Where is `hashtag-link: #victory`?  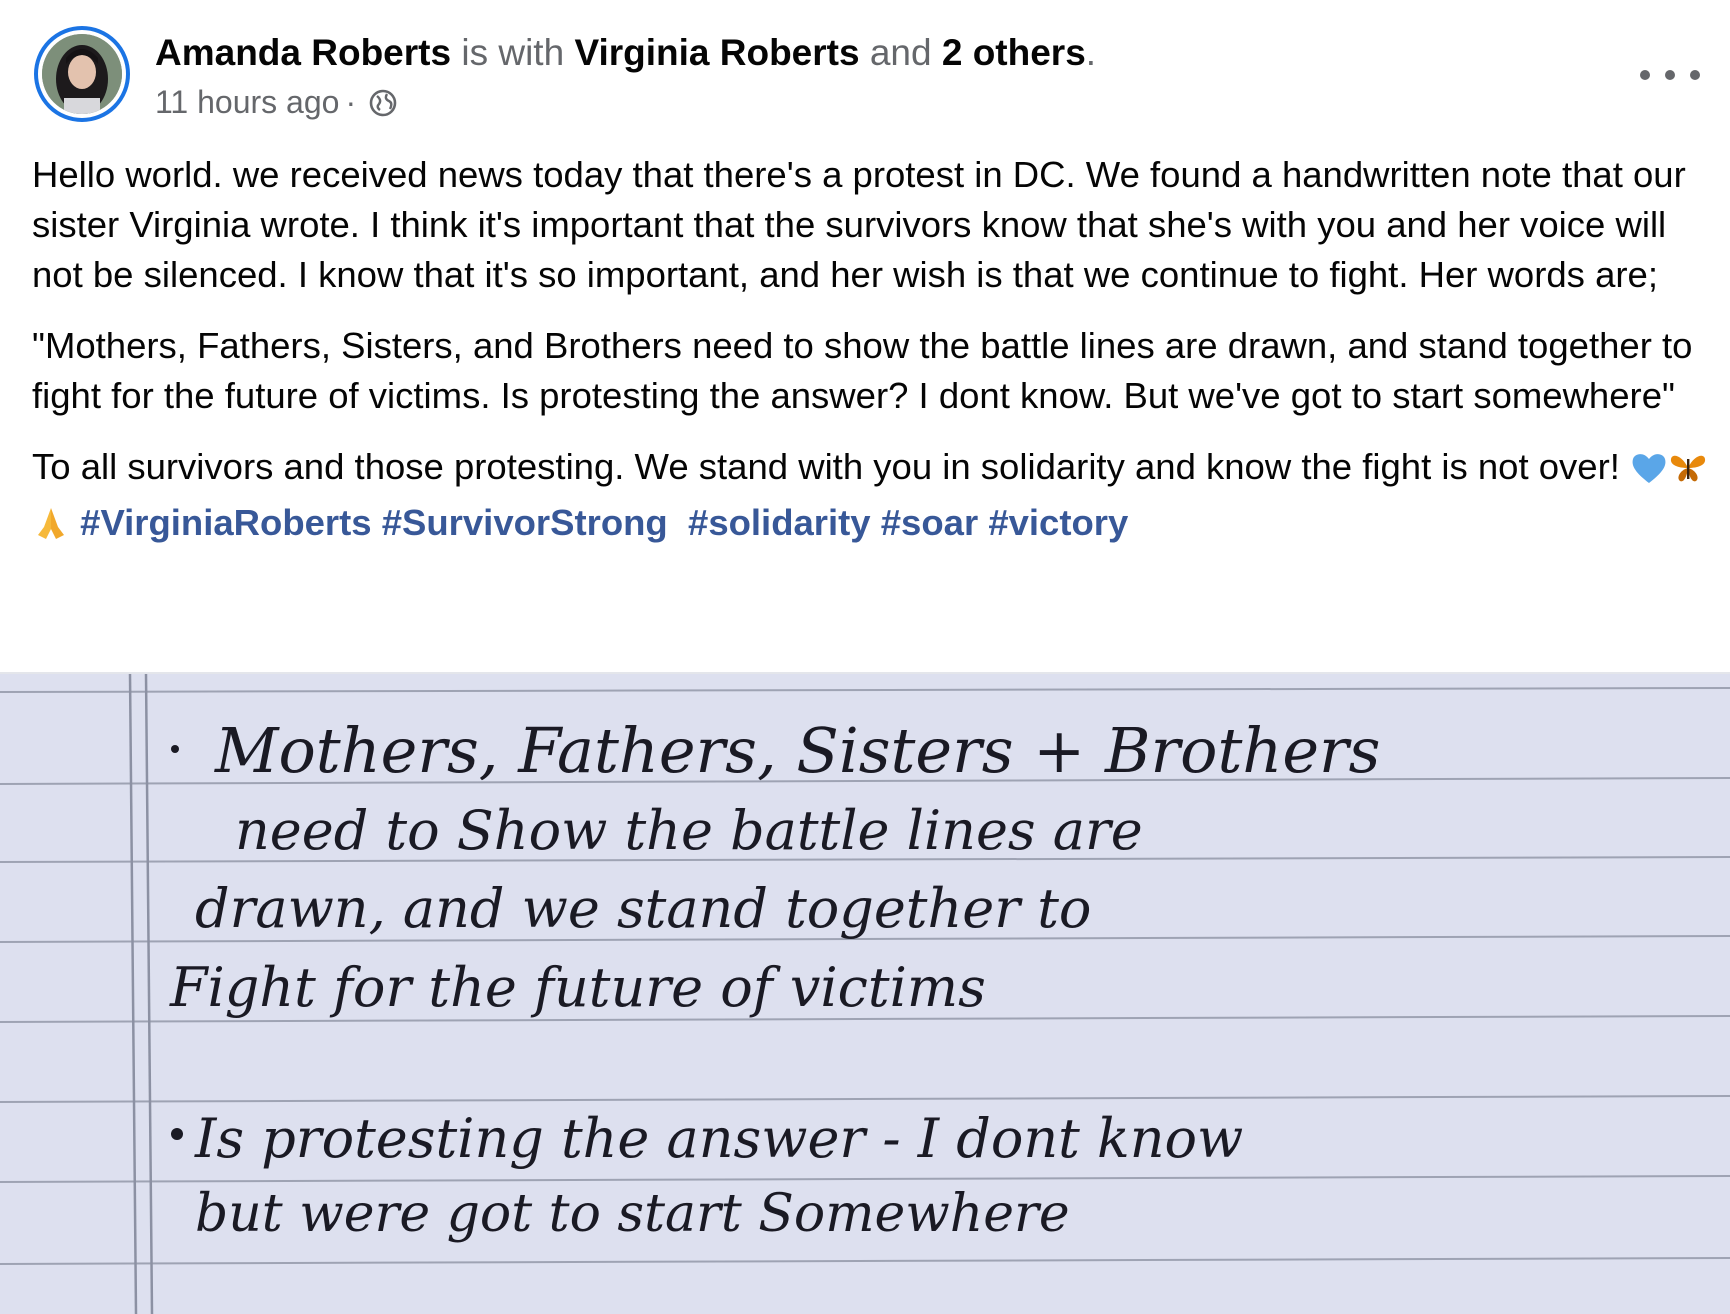 hashtag-link: #victory is located at coordinates (1058, 522).